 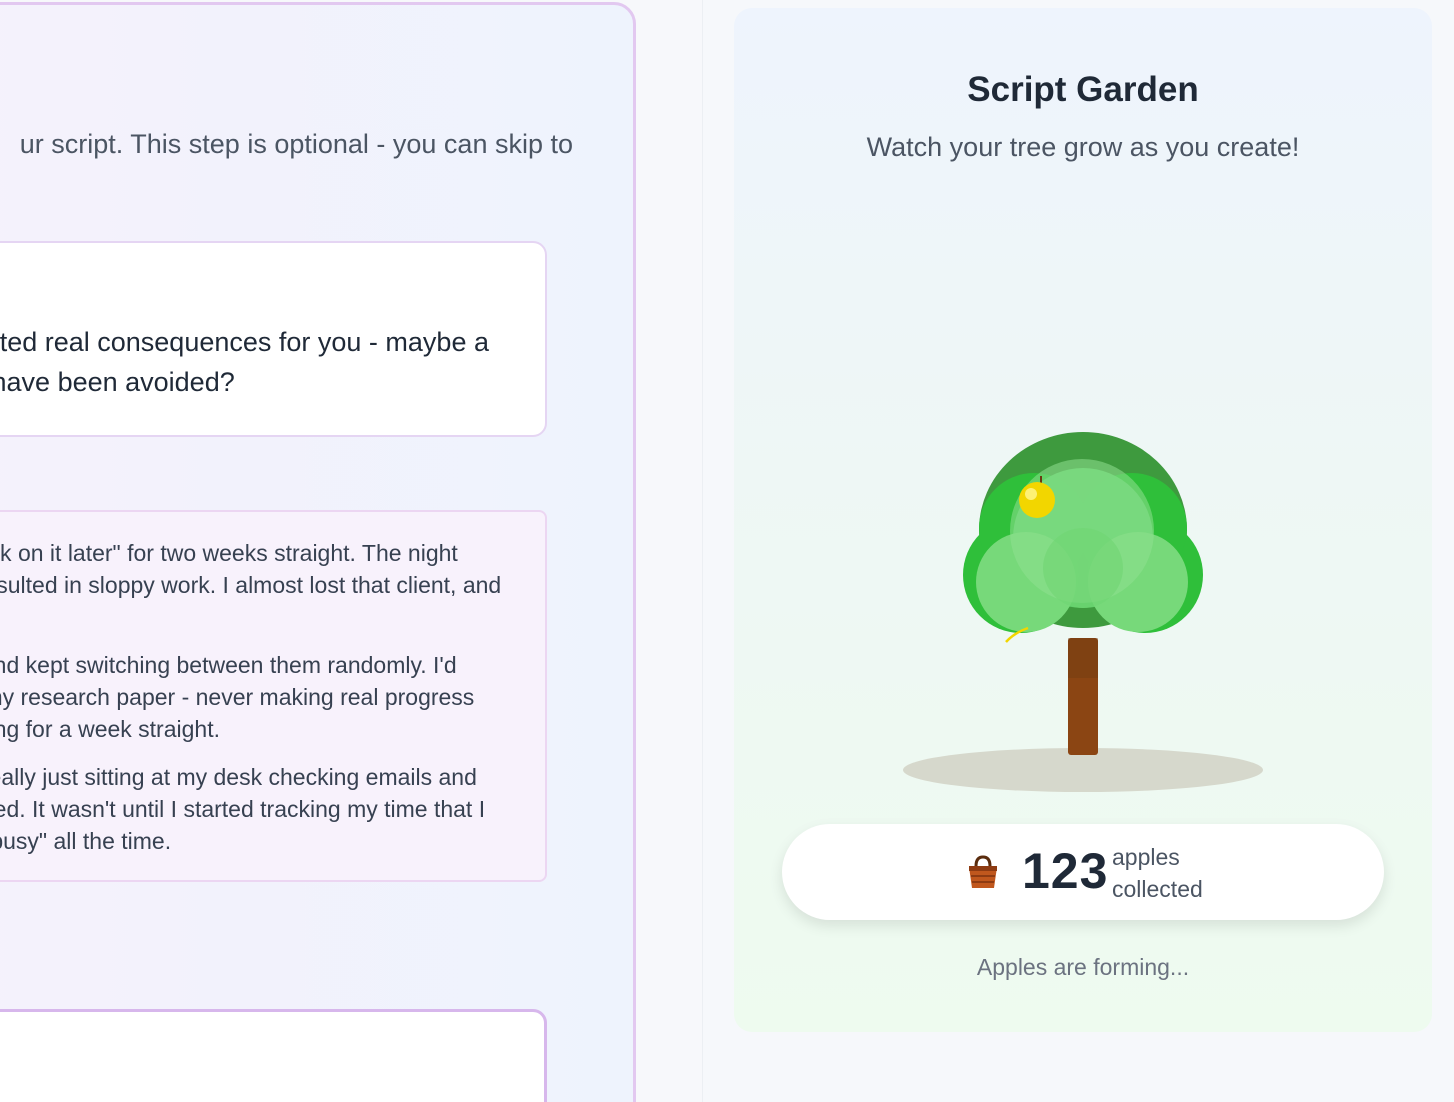 I want to click on tree-svg, so click(x=1083, y=612).